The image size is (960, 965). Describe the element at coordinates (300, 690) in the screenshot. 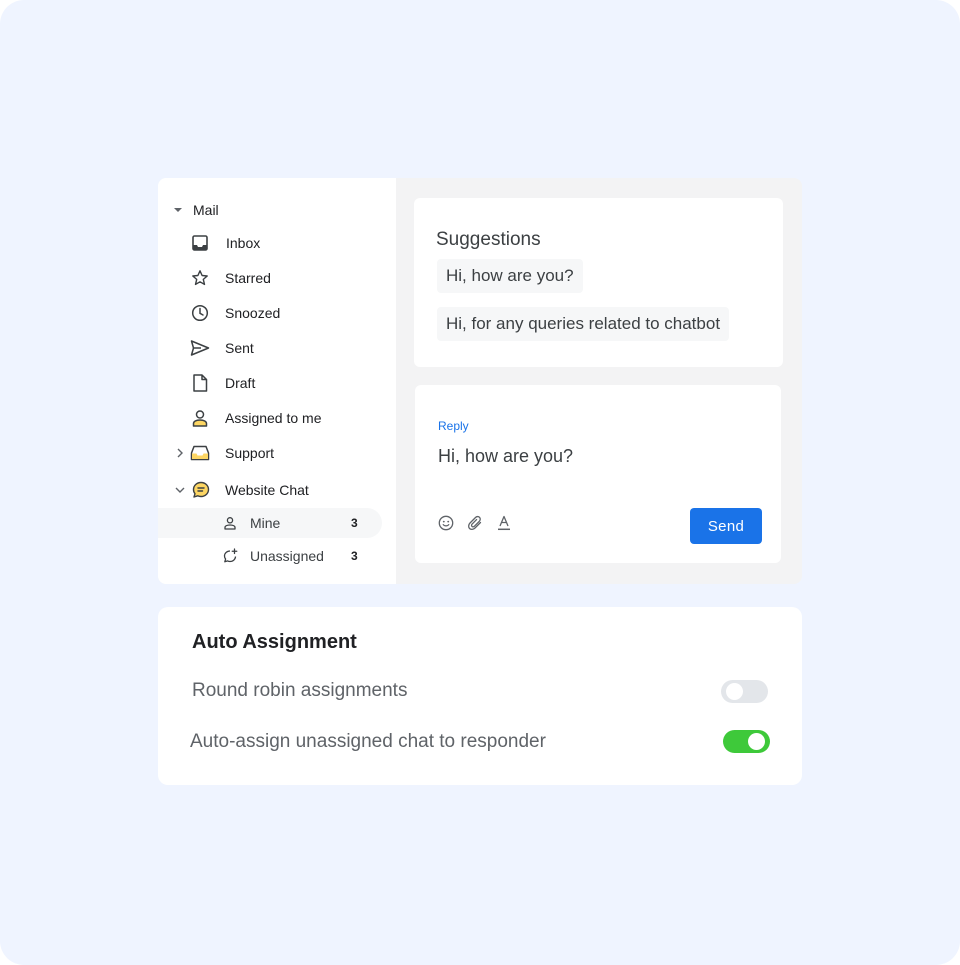

I see `option-label-round-robin: Round robin assignments` at that location.